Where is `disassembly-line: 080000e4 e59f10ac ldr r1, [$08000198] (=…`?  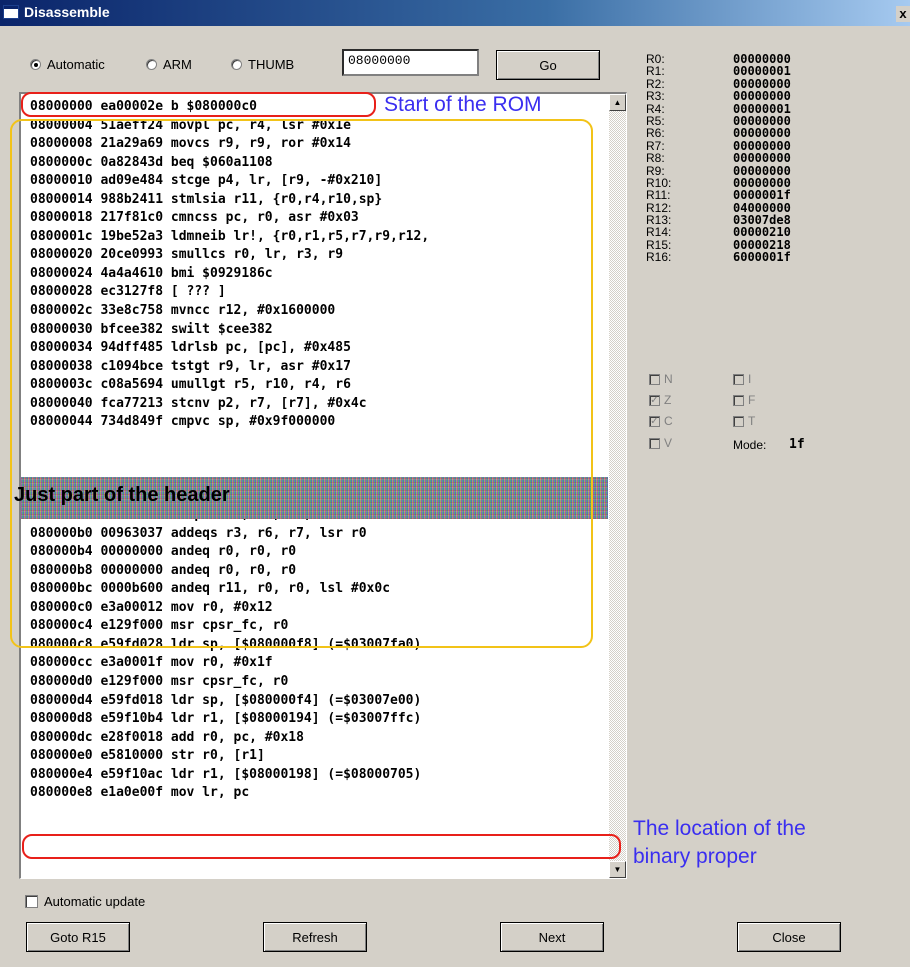
disassembly-line: 080000e4 e59f10ac ldr r1, [$08000198] (=… is located at coordinates (229, 775).